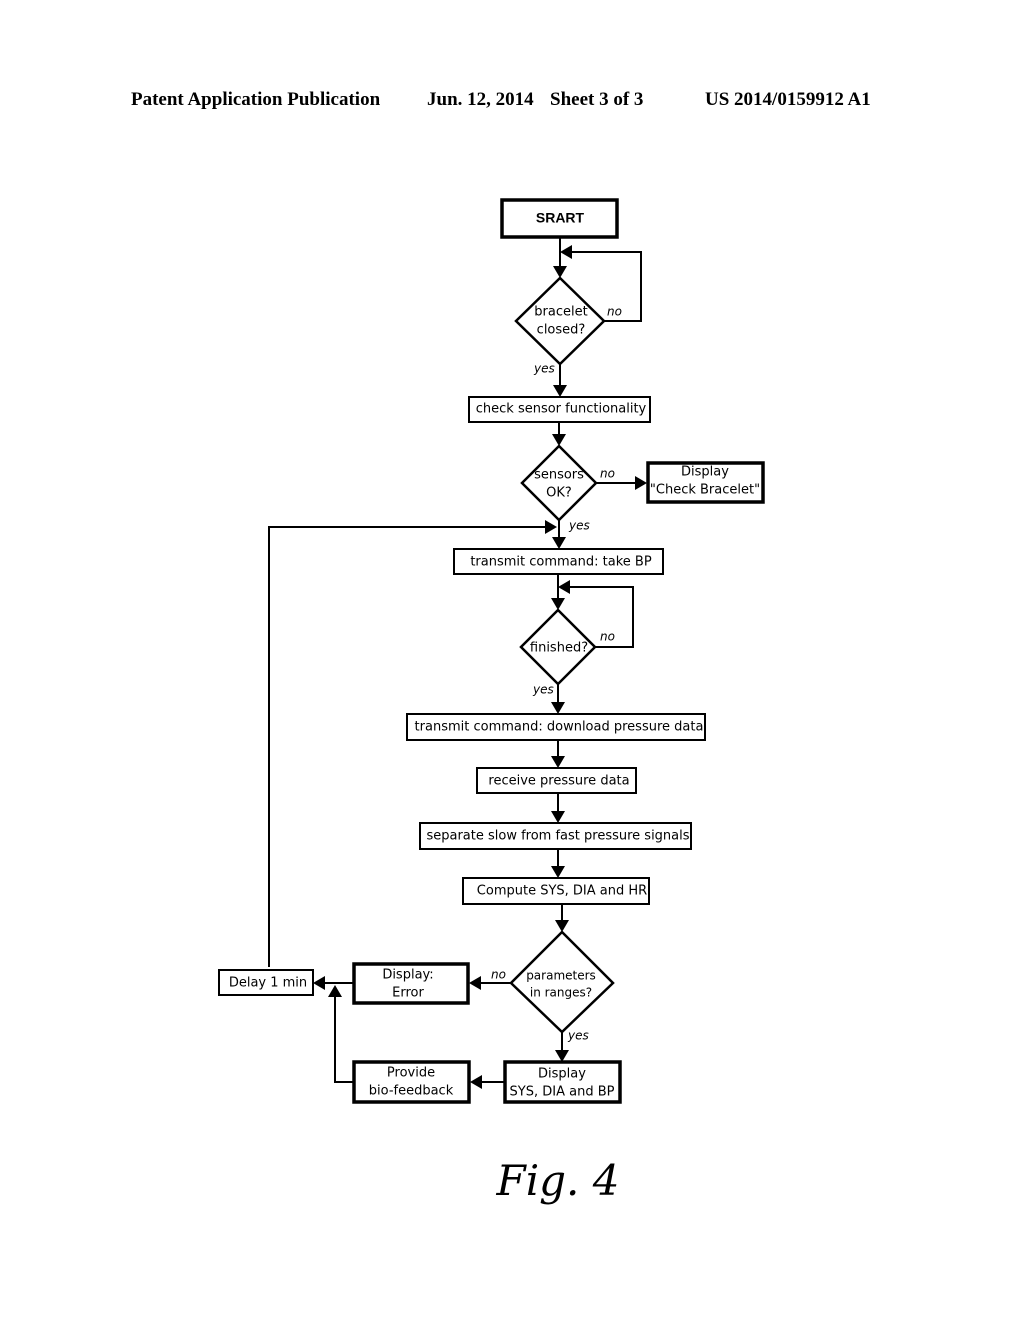  I want to click on process-compute-sys-dia-hr: Compute SYS, DIA and HR, so click(556, 891).